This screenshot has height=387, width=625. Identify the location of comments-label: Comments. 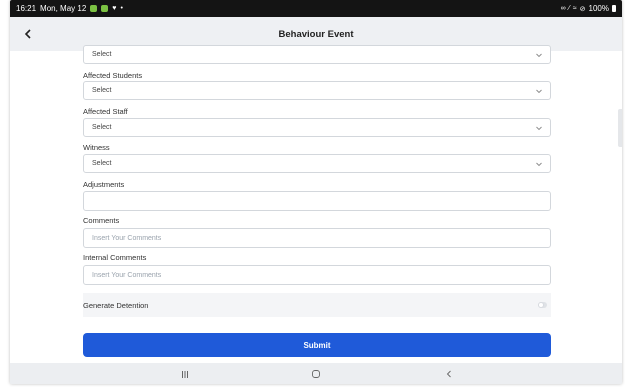
(101, 220).